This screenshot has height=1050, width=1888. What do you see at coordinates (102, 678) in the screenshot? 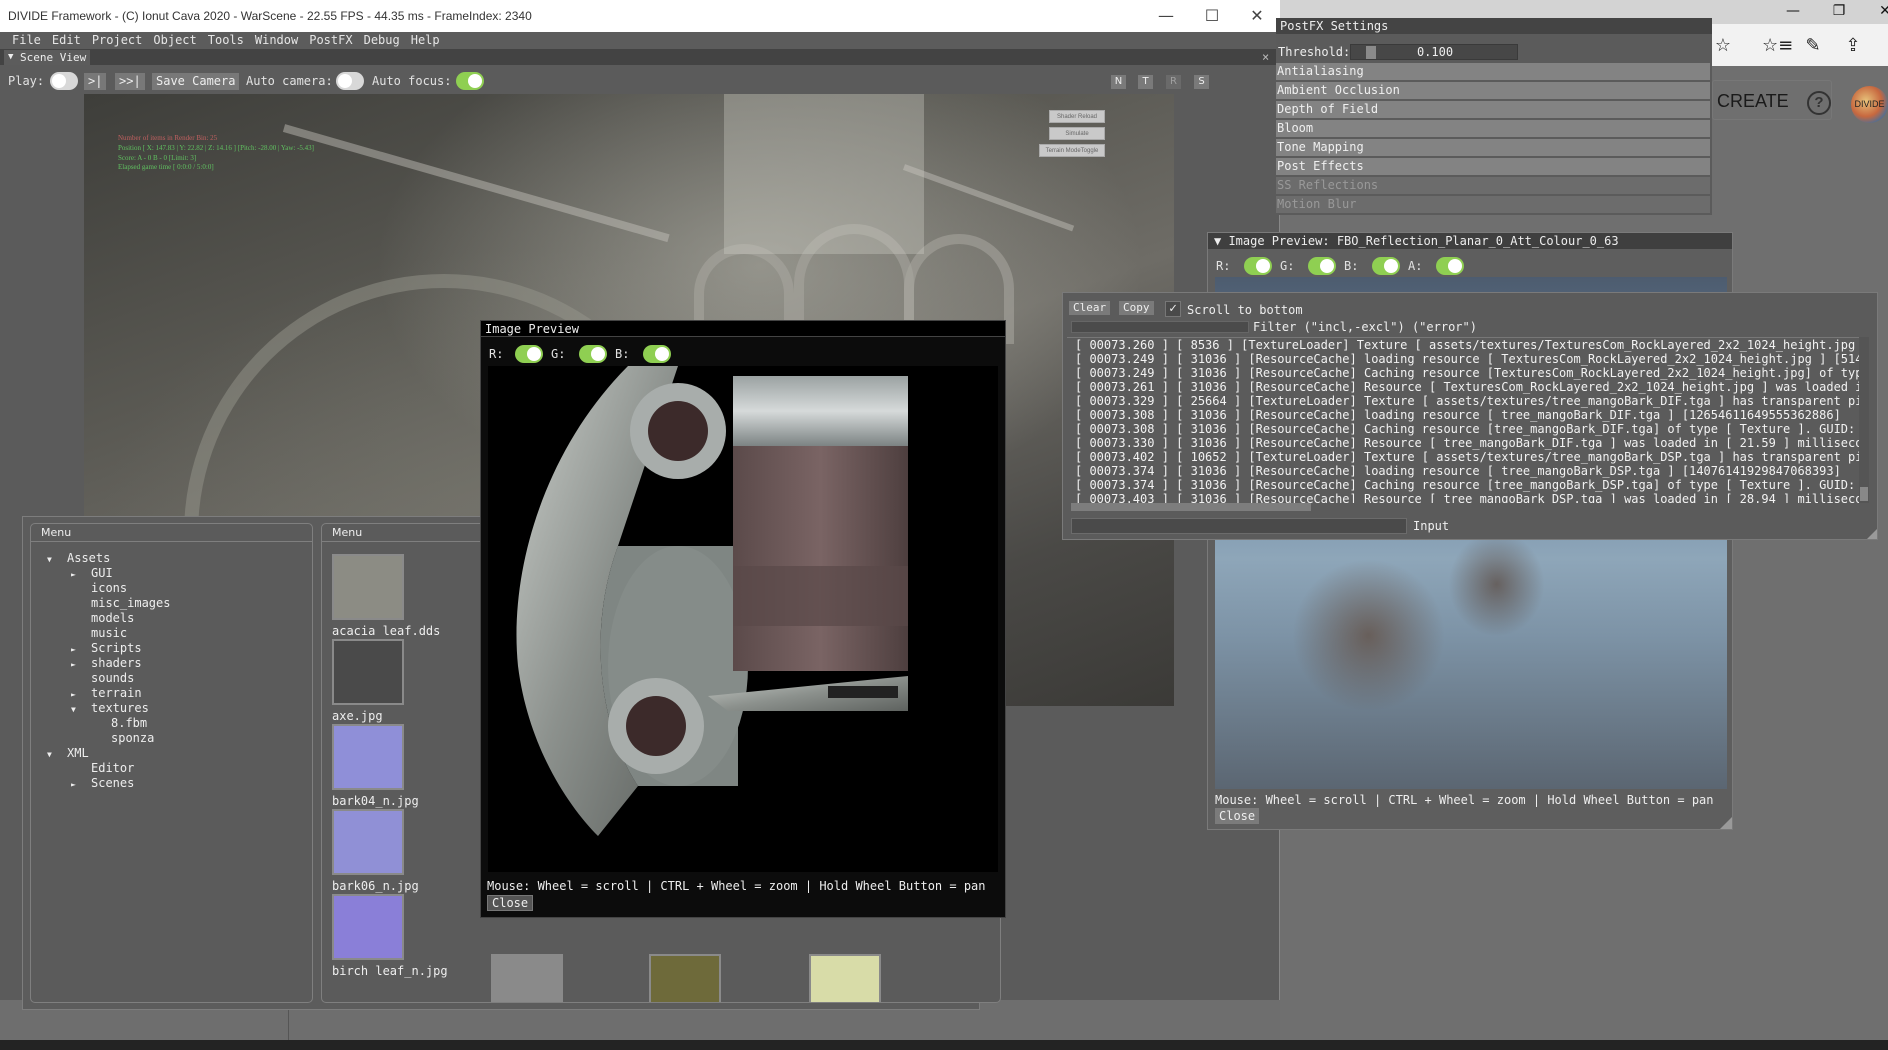
I see `tree-item: sounds` at bounding box center [102, 678].